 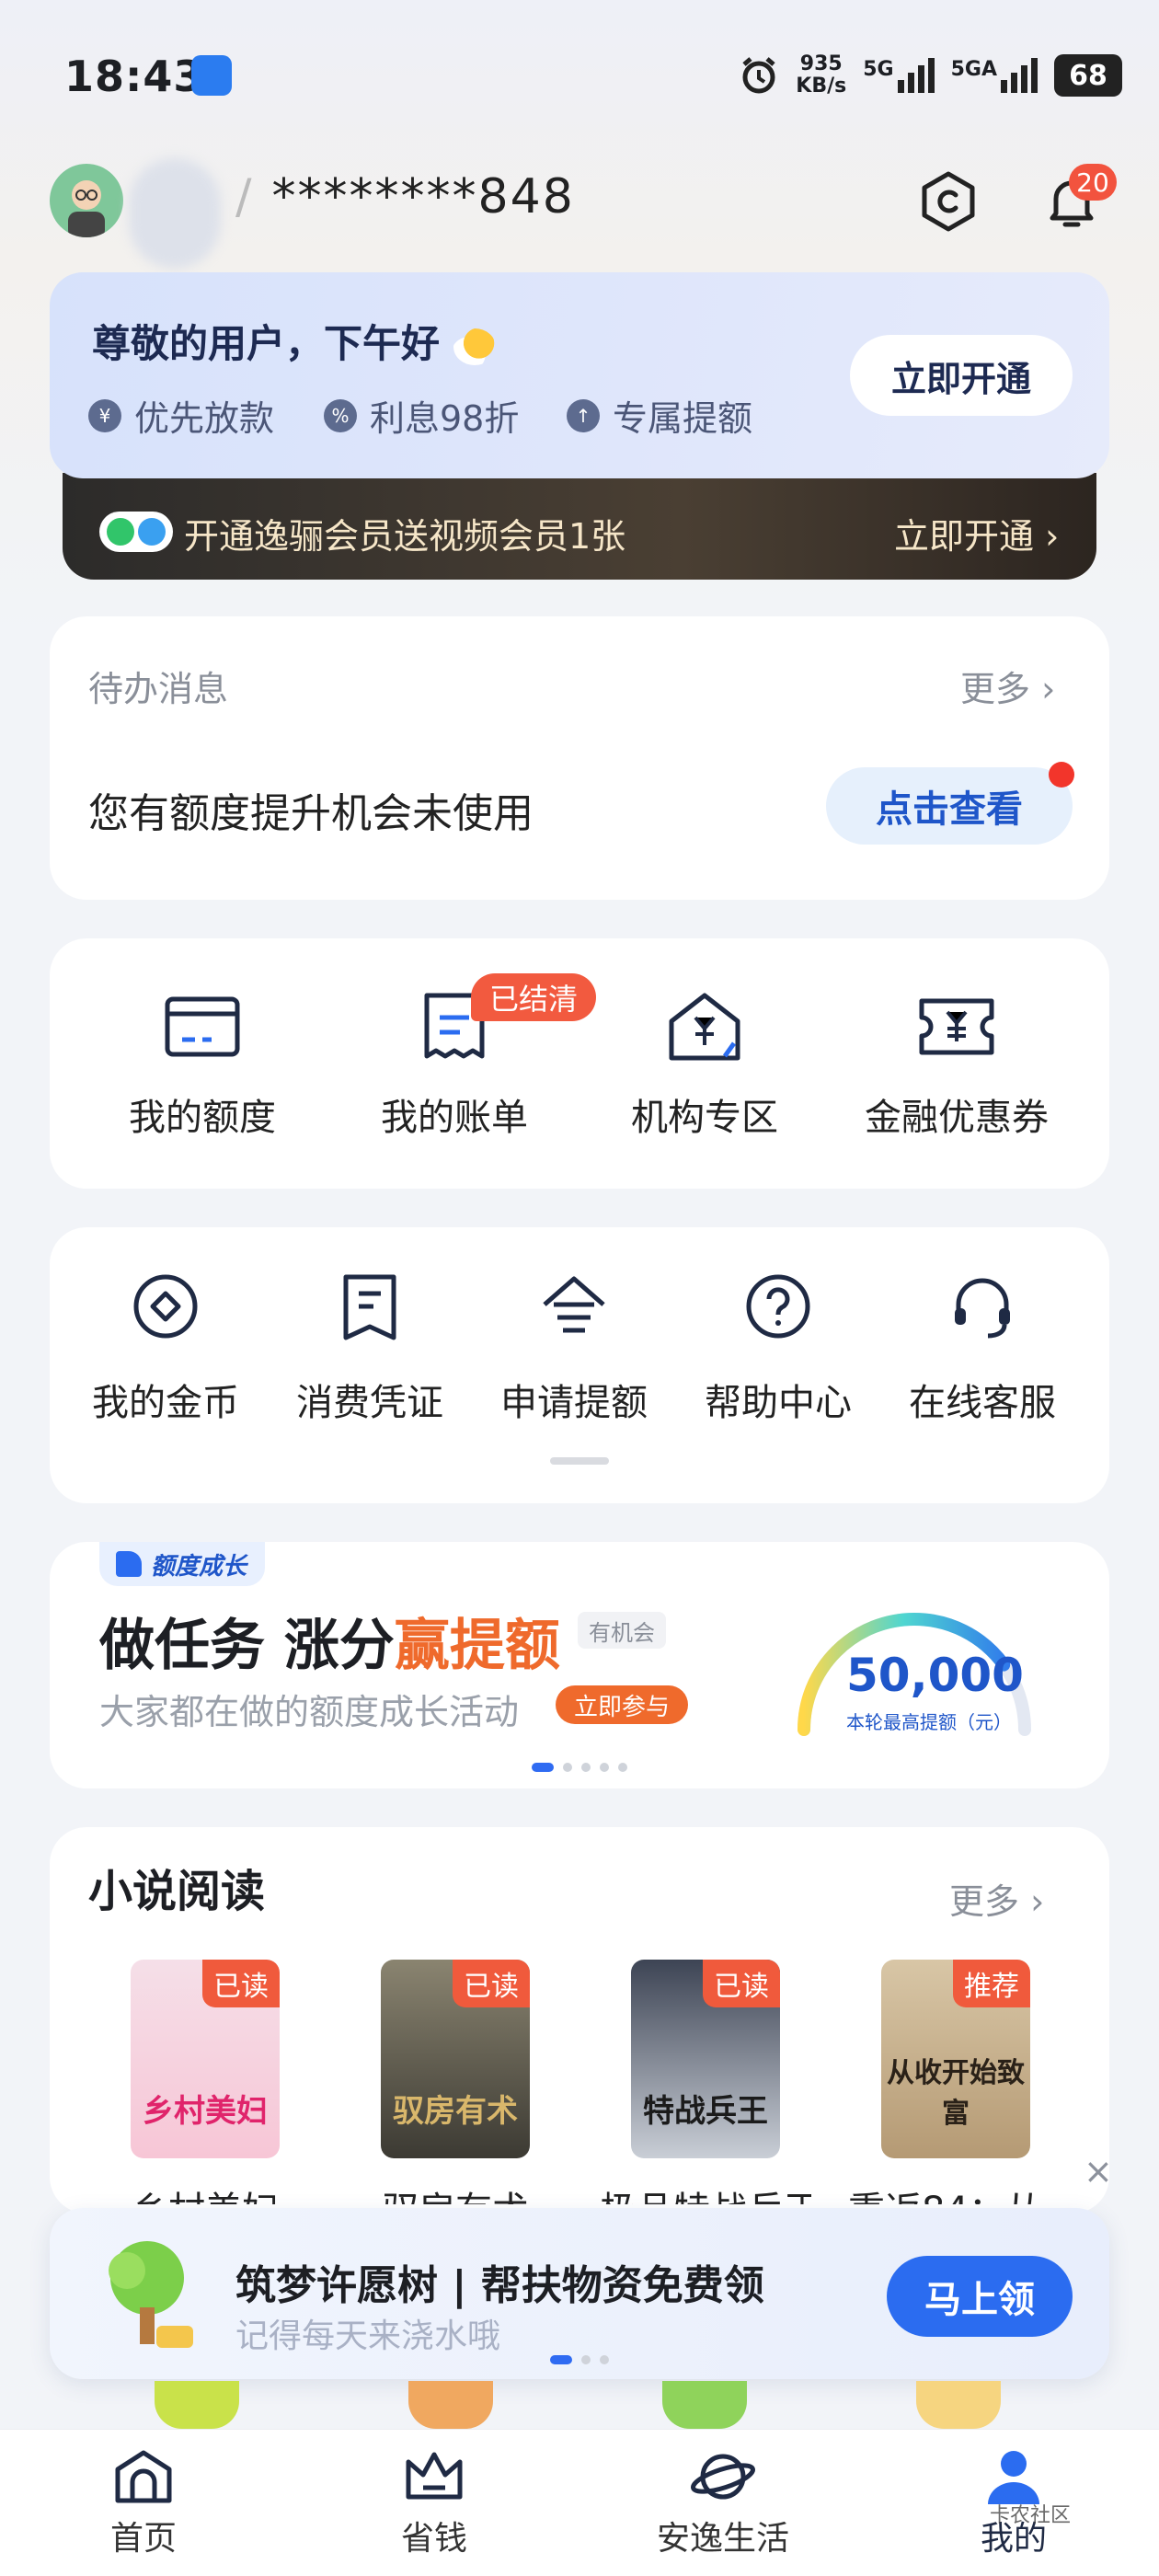 What do you see at coordinates (1061, 775) in the screenshot?
I see `unread-dot` at bounding box center [1061, 775].